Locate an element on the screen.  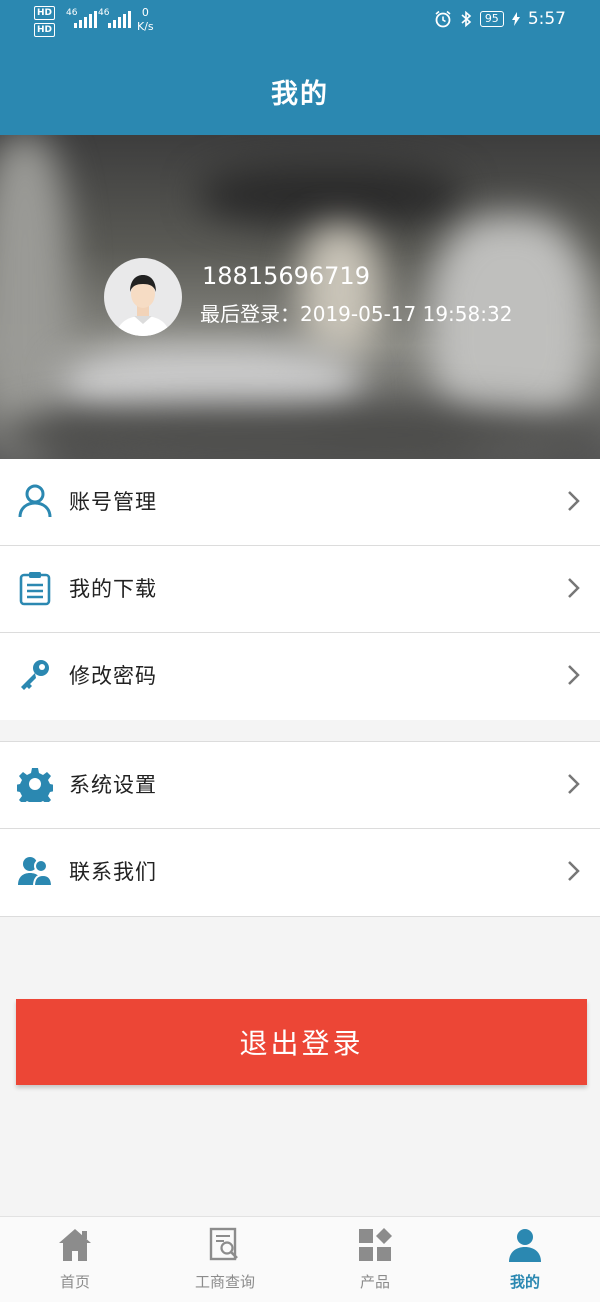
contacts-icon is located at coordinates (35, 872).